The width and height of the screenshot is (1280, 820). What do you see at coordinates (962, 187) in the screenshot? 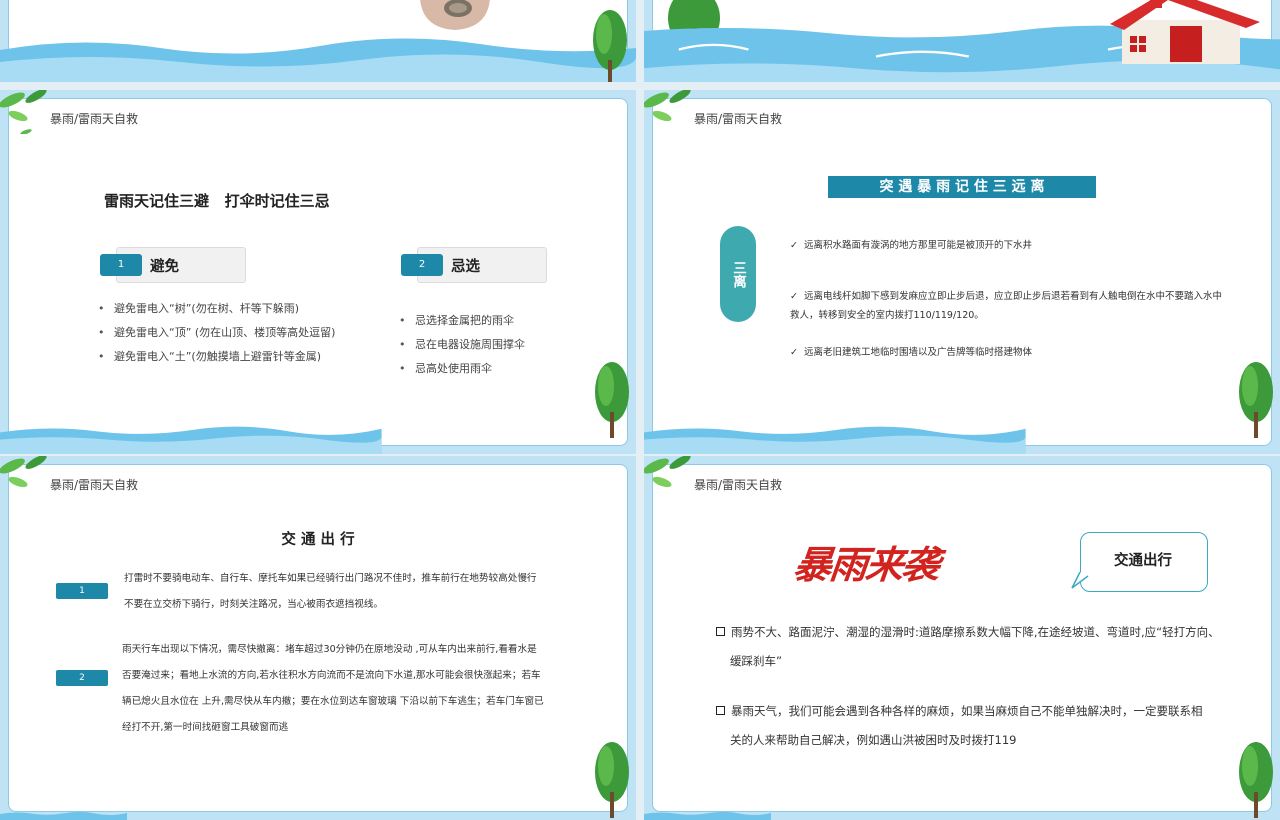
I see `slide-title: 突 遇 暴 雨 记 住 三 远 离` at bounding box center [962, 187].